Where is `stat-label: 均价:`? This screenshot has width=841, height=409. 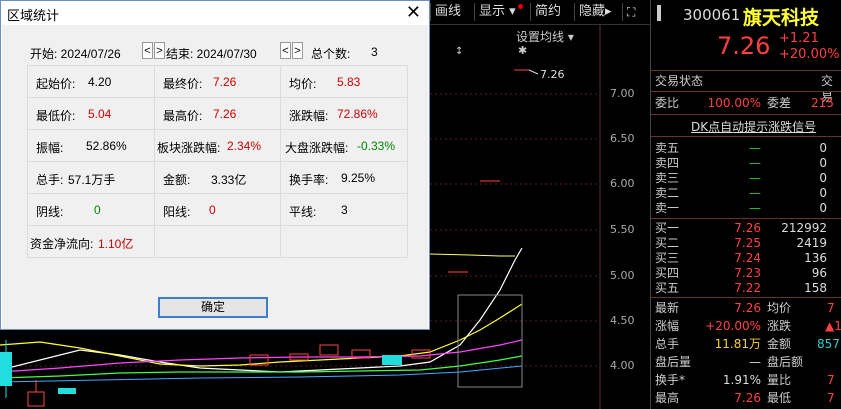 stat-label: 均价: is located at coordinates (303, 84).